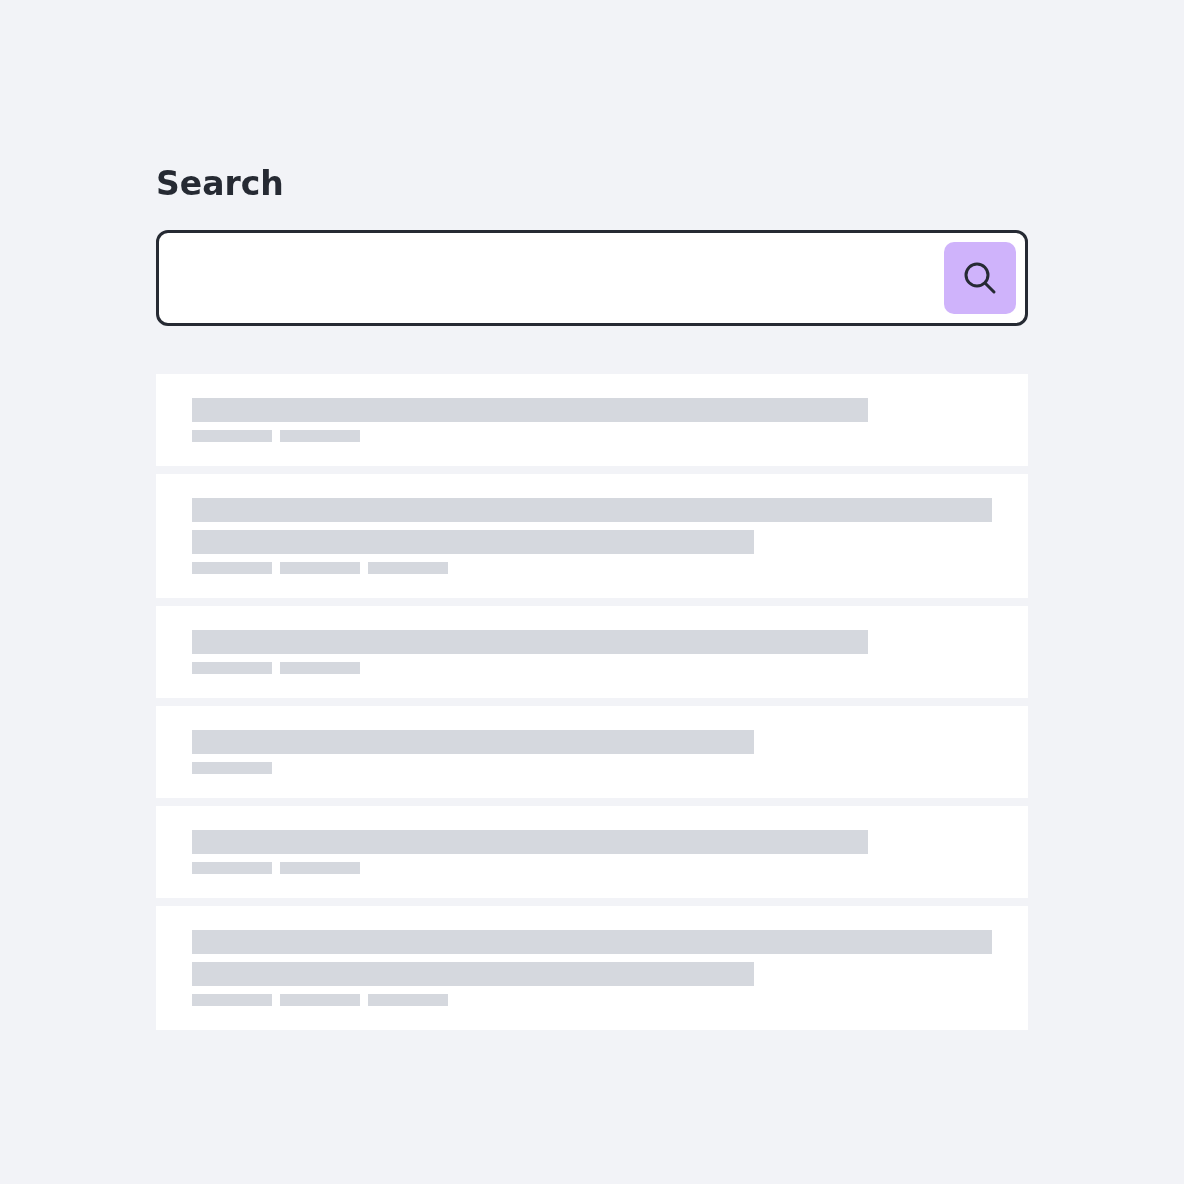  Describe the element at coordinates (592, 278) in the screenshot. I see `search-field` at that location.